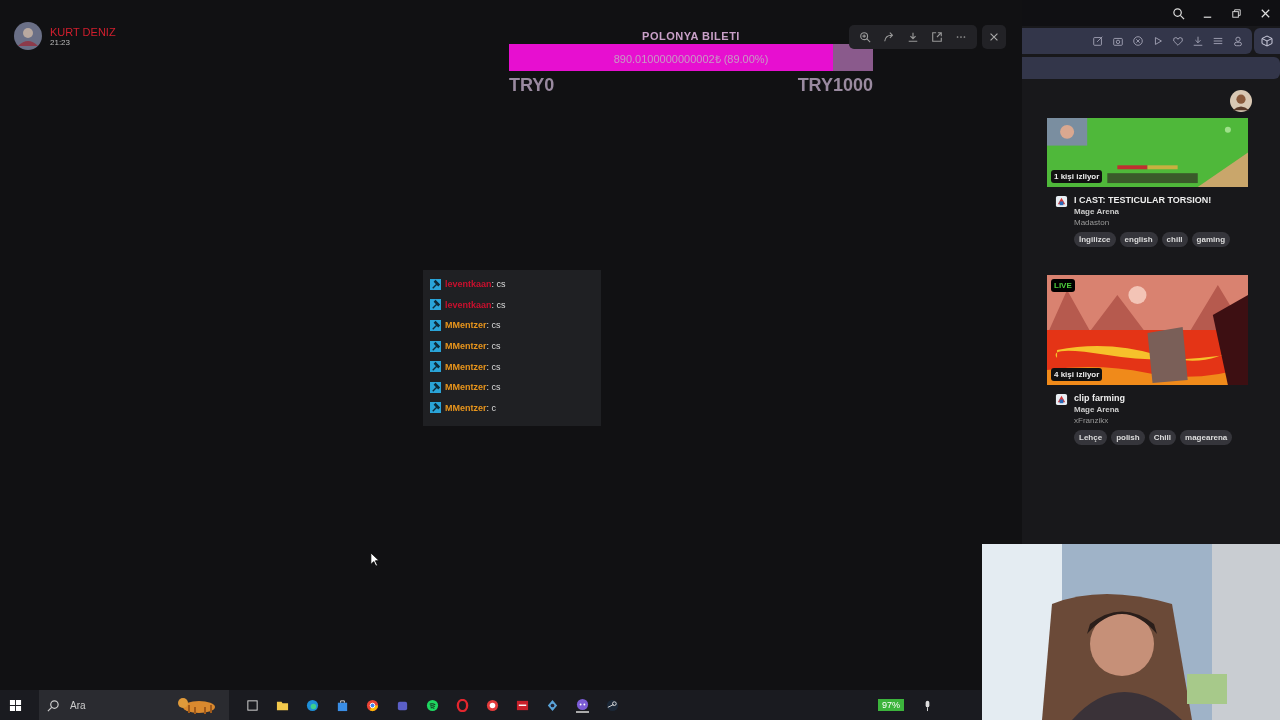 The height and width of the screenshot is (720, 1280). What do you see at coordinates (1077, 374) in the screenshot?
I see `viewer-count: 4 kişi izliyor` at bounding box center [1077, 374].